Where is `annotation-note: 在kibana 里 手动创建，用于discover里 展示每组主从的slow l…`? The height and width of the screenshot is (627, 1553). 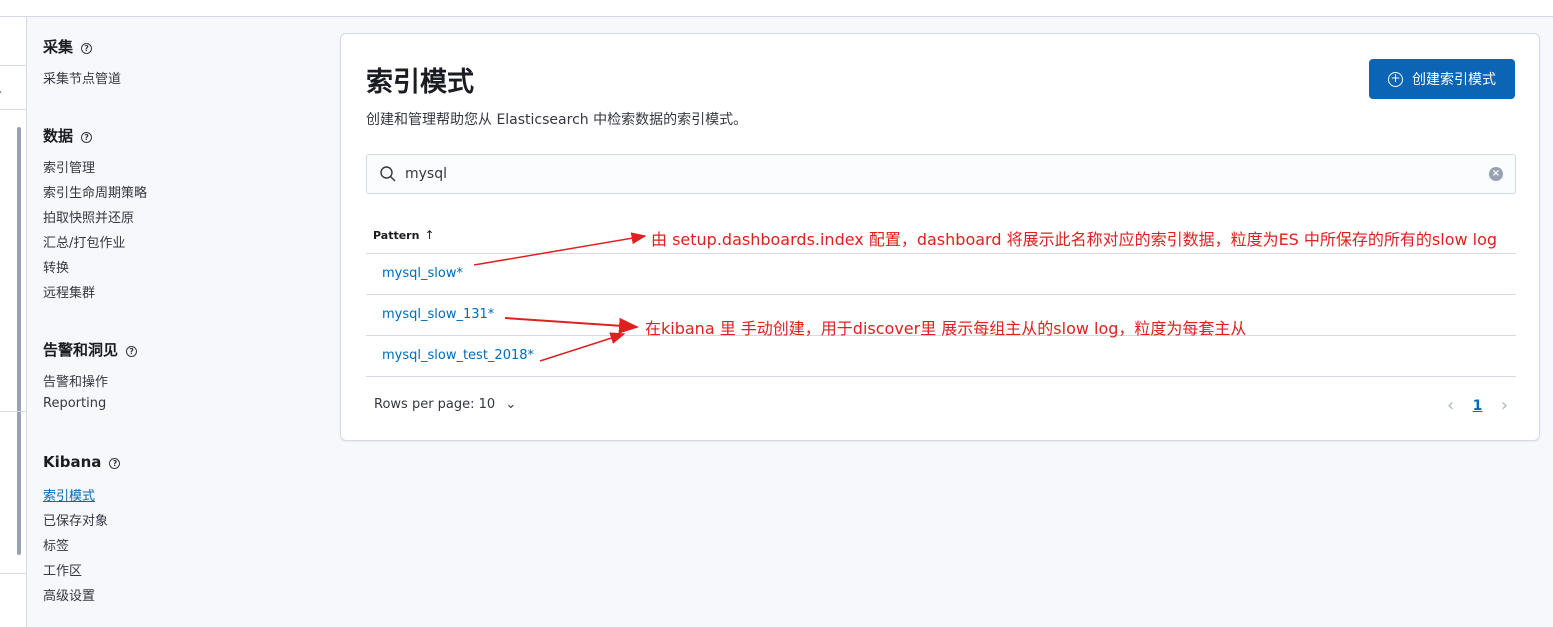 annotation-note: 在kibana 里 手动创建，用于discover里 展示每组主从的slow l… is located at coordinates (946, 328).